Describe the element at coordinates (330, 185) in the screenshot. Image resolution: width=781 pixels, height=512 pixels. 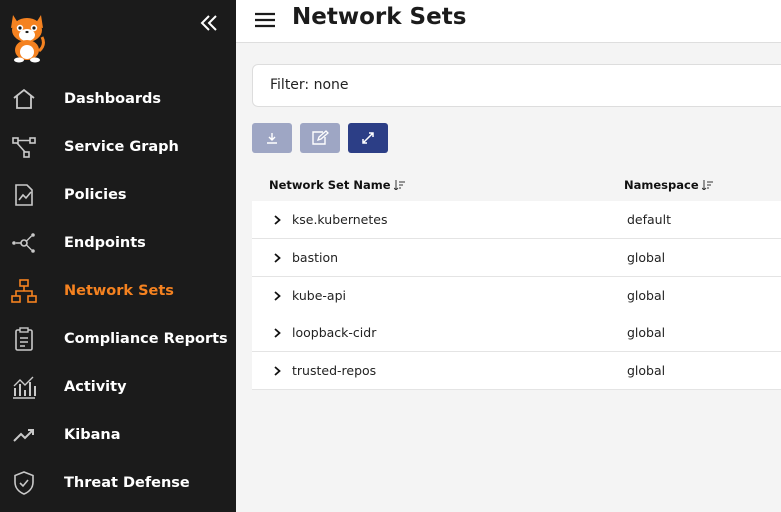
I see `column-header-label: Network Set Name` at that location.